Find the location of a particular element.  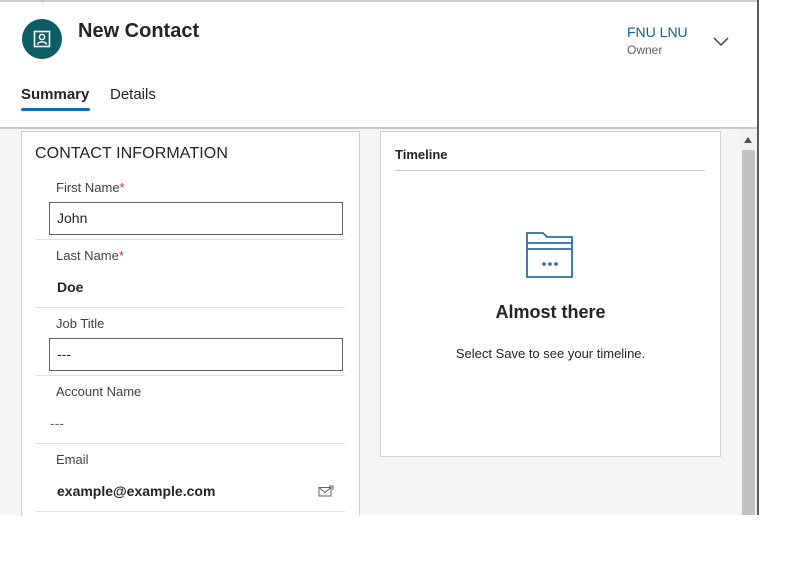

avatar is located at coordinates (42, 39).